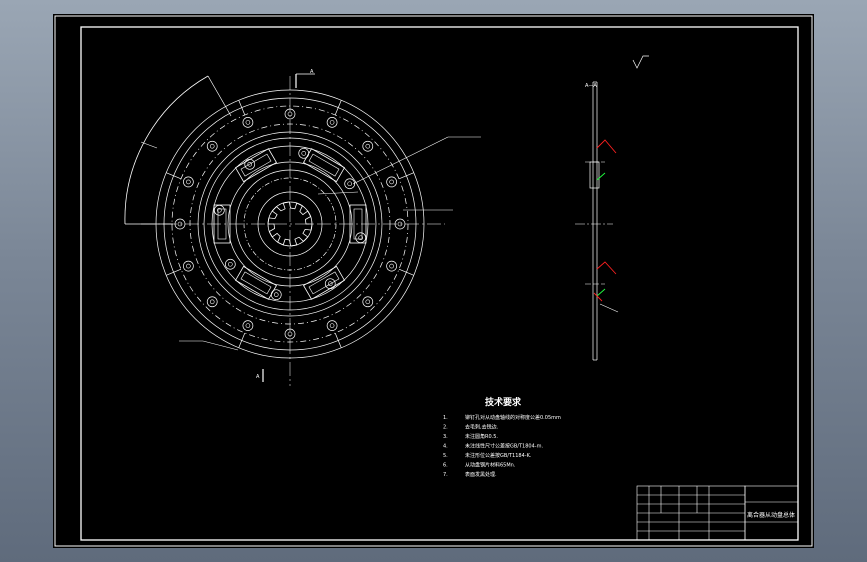 The image size is (867, 562). What do you see at coordinates (445, 456) in the screenshot?
I see `tech-item-number: 5.` at bounding box center [445, 456].